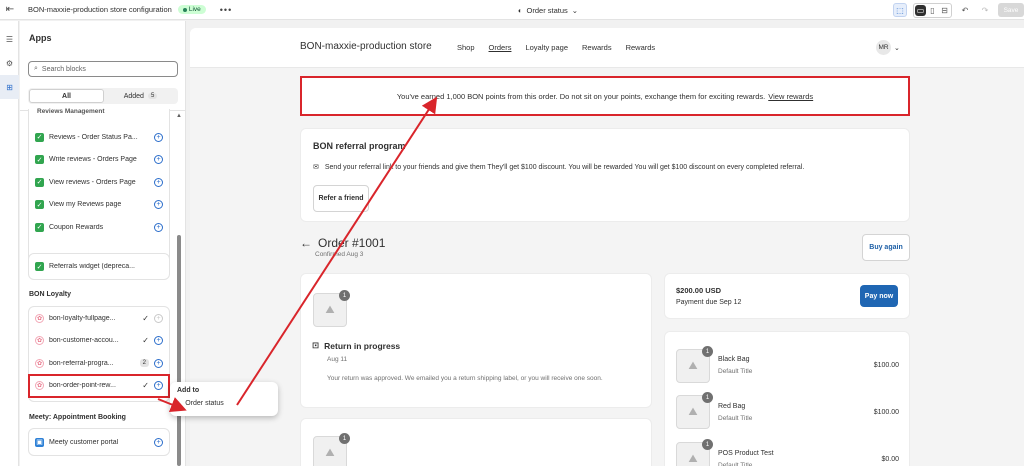 This screenshot has height=466, width=1024. I want to click on popover-title: Add to, so click(188, 390).